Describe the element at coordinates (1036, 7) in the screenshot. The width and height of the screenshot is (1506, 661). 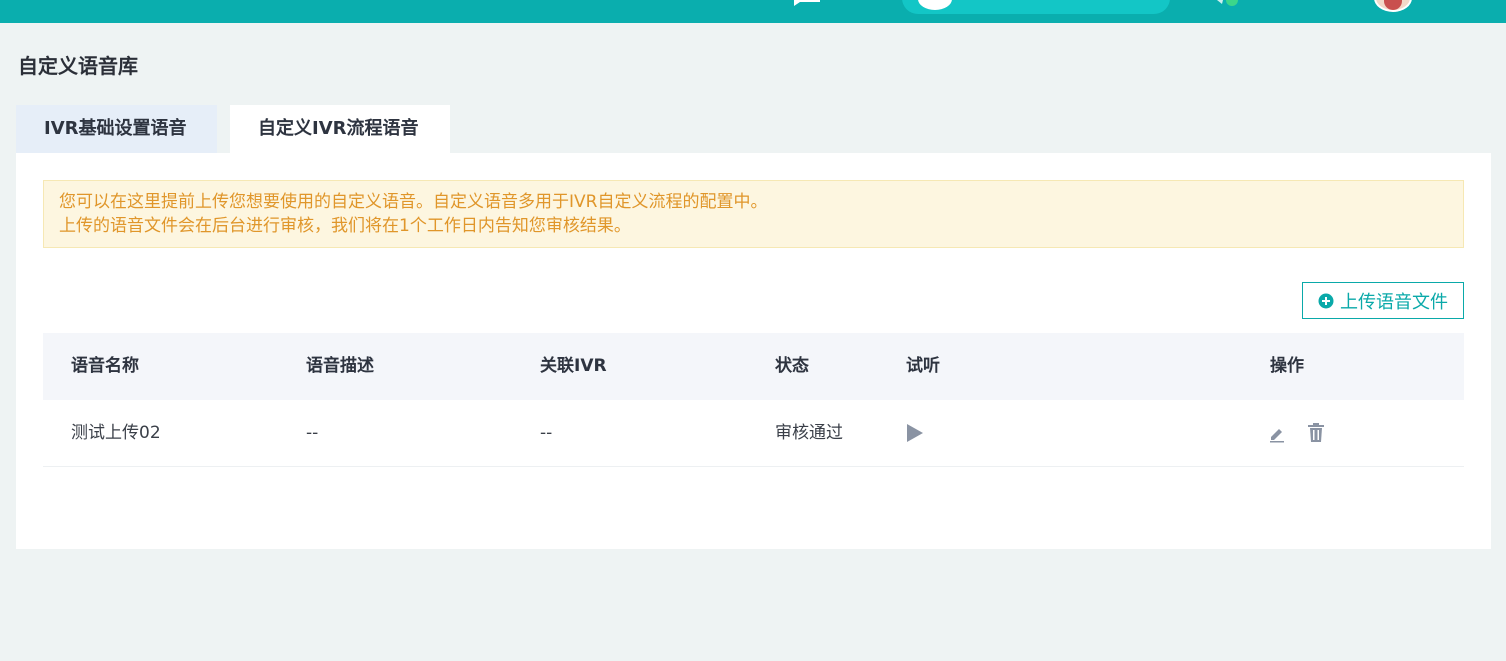
I see `search-bar` at that location.